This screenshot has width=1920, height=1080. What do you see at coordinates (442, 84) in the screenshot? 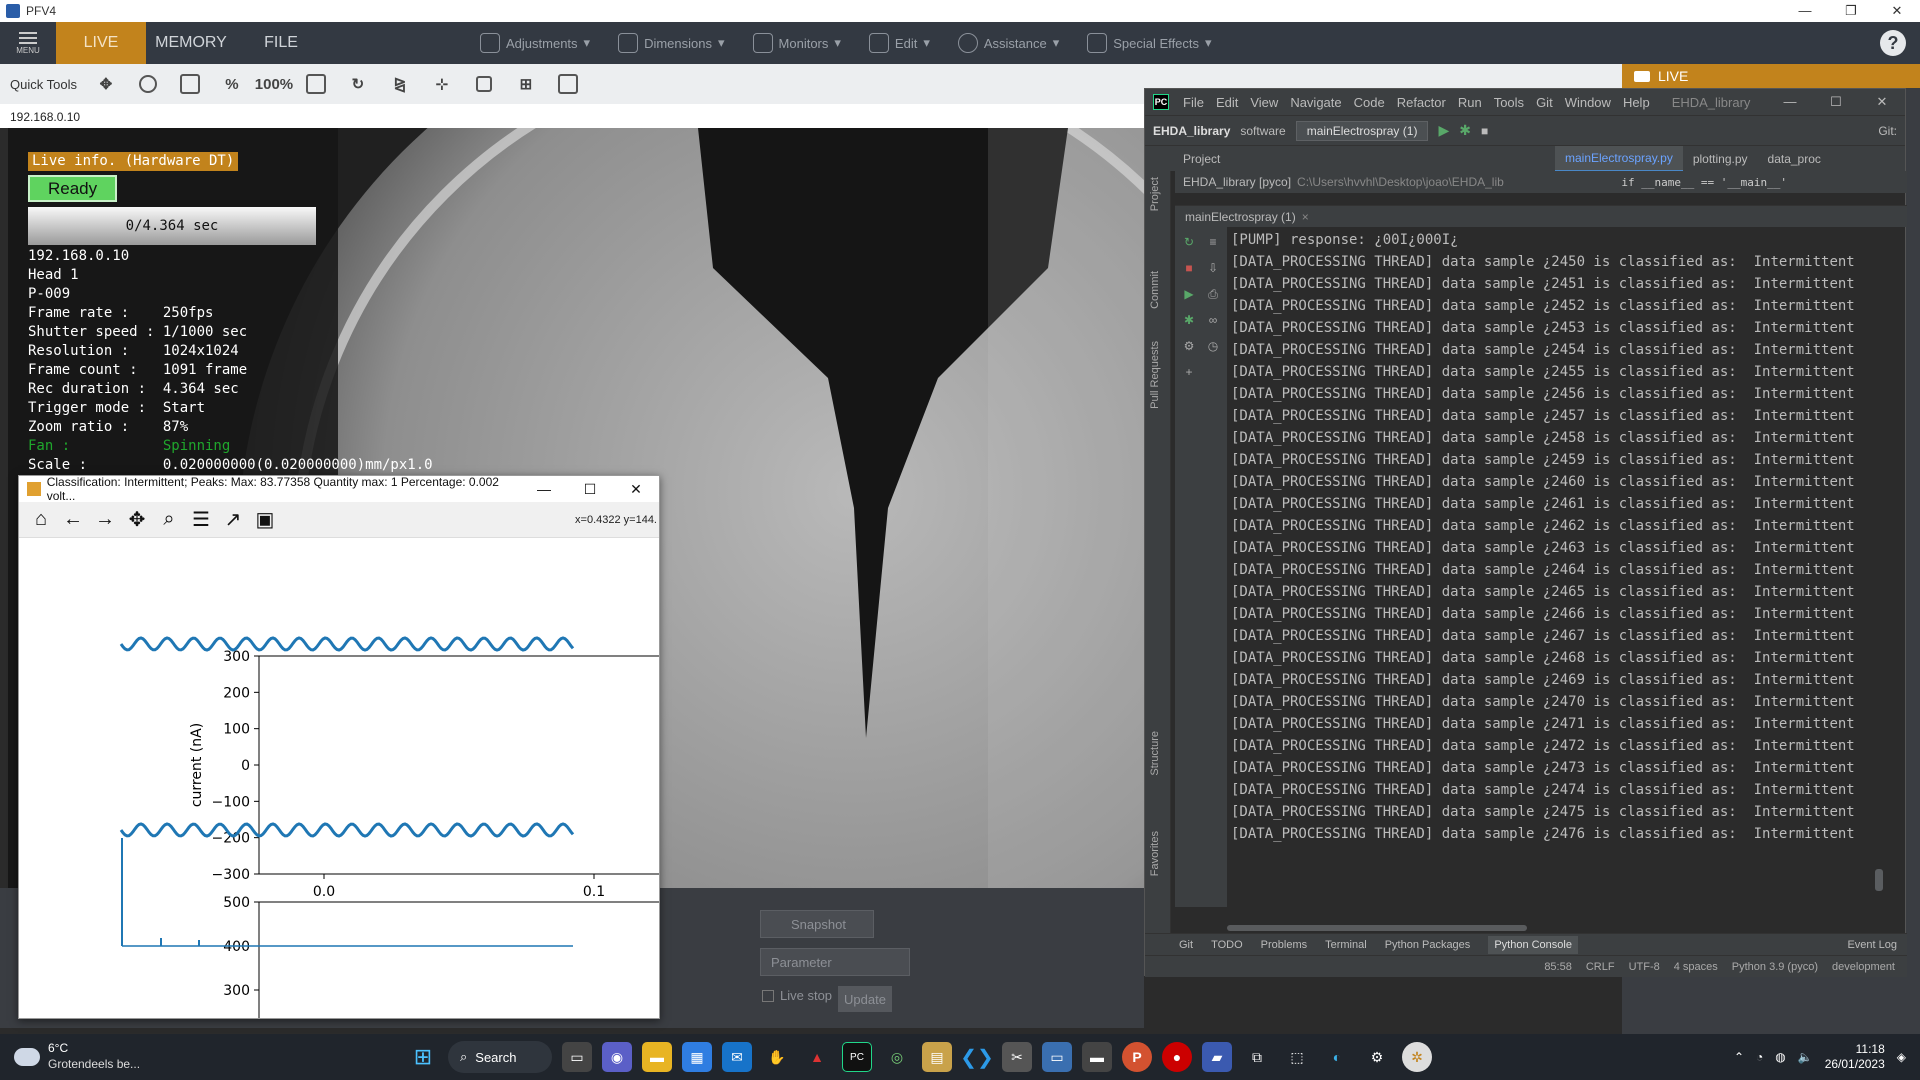
I see `grid-x-icon: ⊹` at bounding box center [442, 84].